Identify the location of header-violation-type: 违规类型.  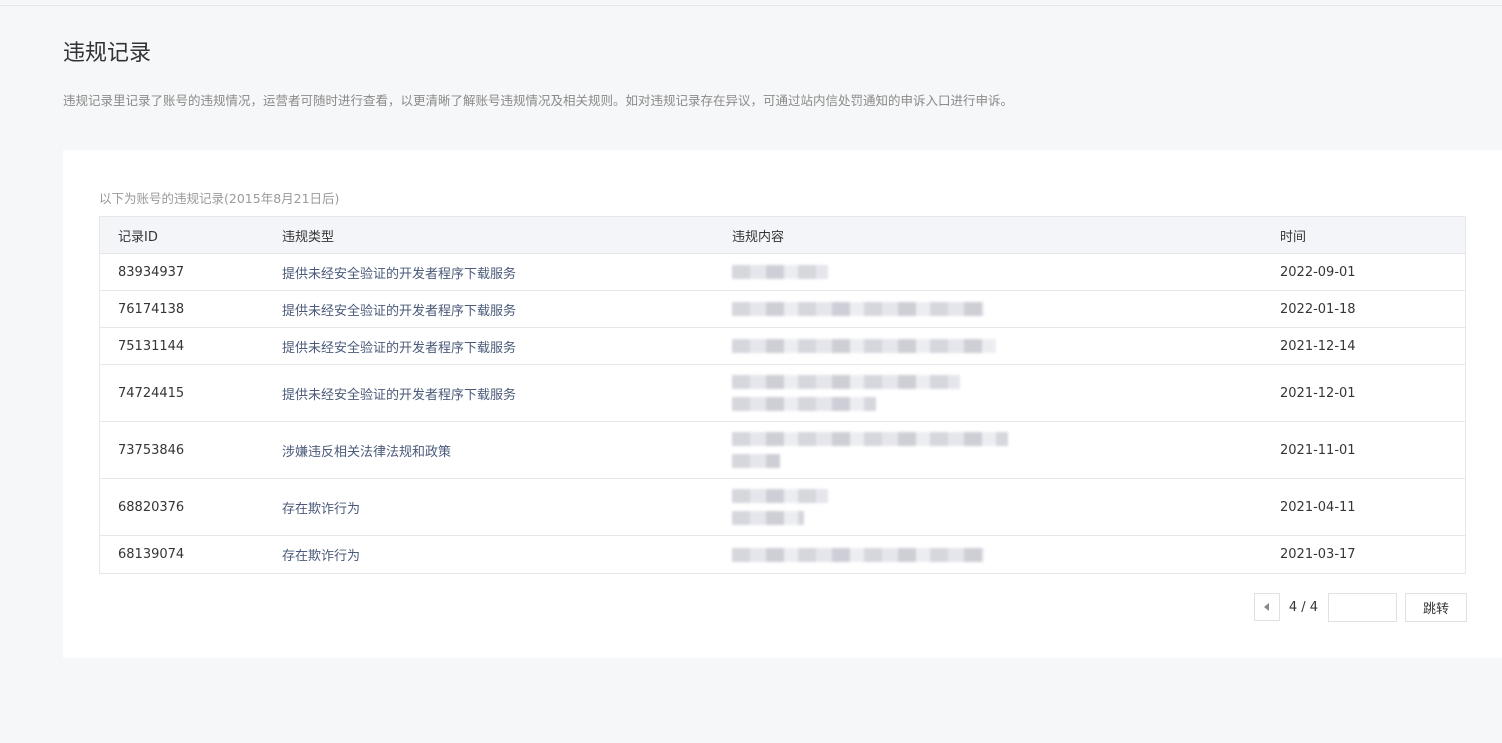
(308, 237).